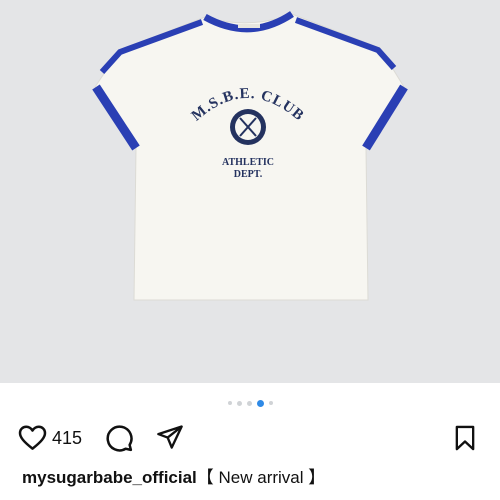 The width and height of the screenshot is (500, 500). What do you see at coordinates (248, 127) in the screenshot?
I see `shirt-emblem` at bounding box center [248, 127].